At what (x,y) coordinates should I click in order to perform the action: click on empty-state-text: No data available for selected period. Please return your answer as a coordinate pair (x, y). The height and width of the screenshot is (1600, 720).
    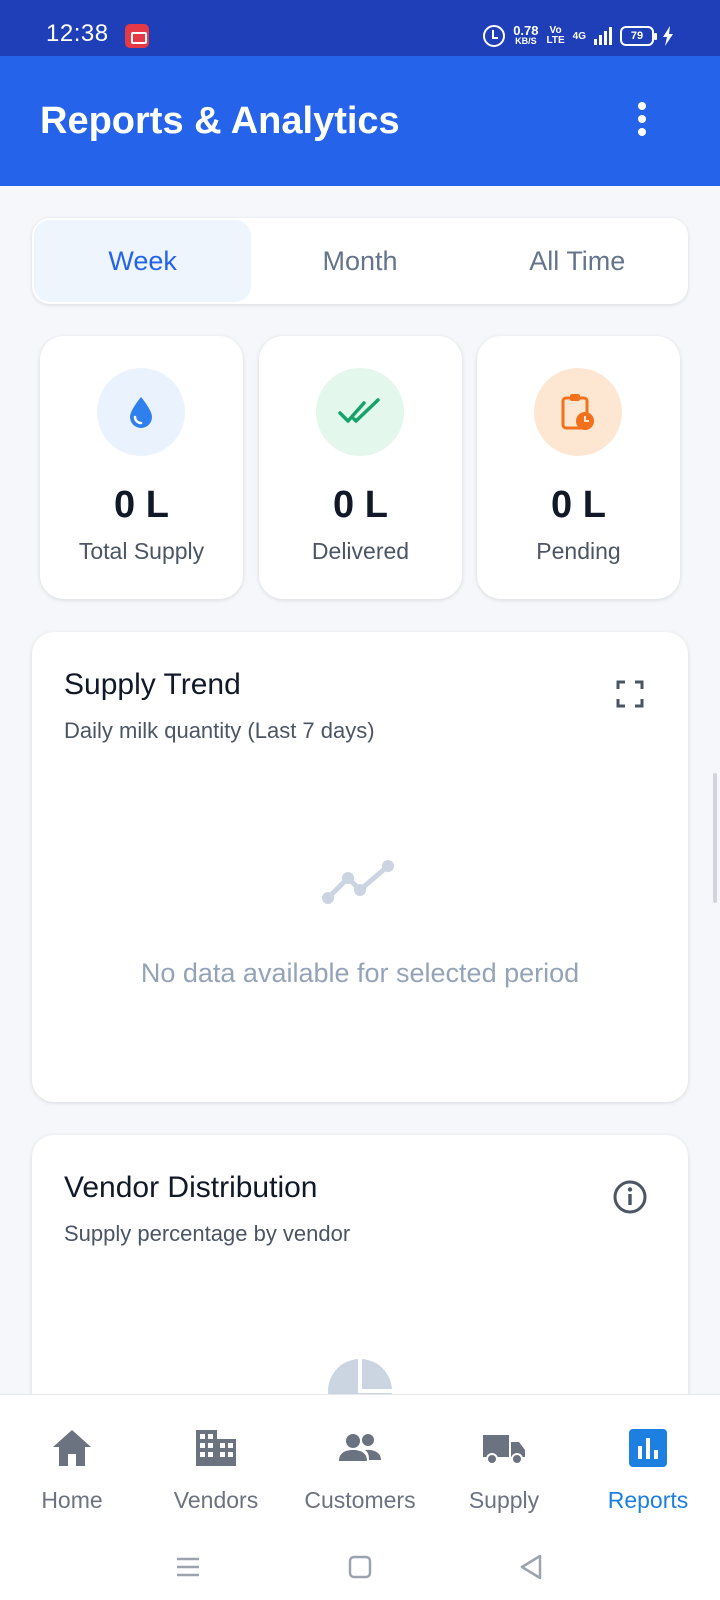
    Looking at the image, I should click on (360, 973).